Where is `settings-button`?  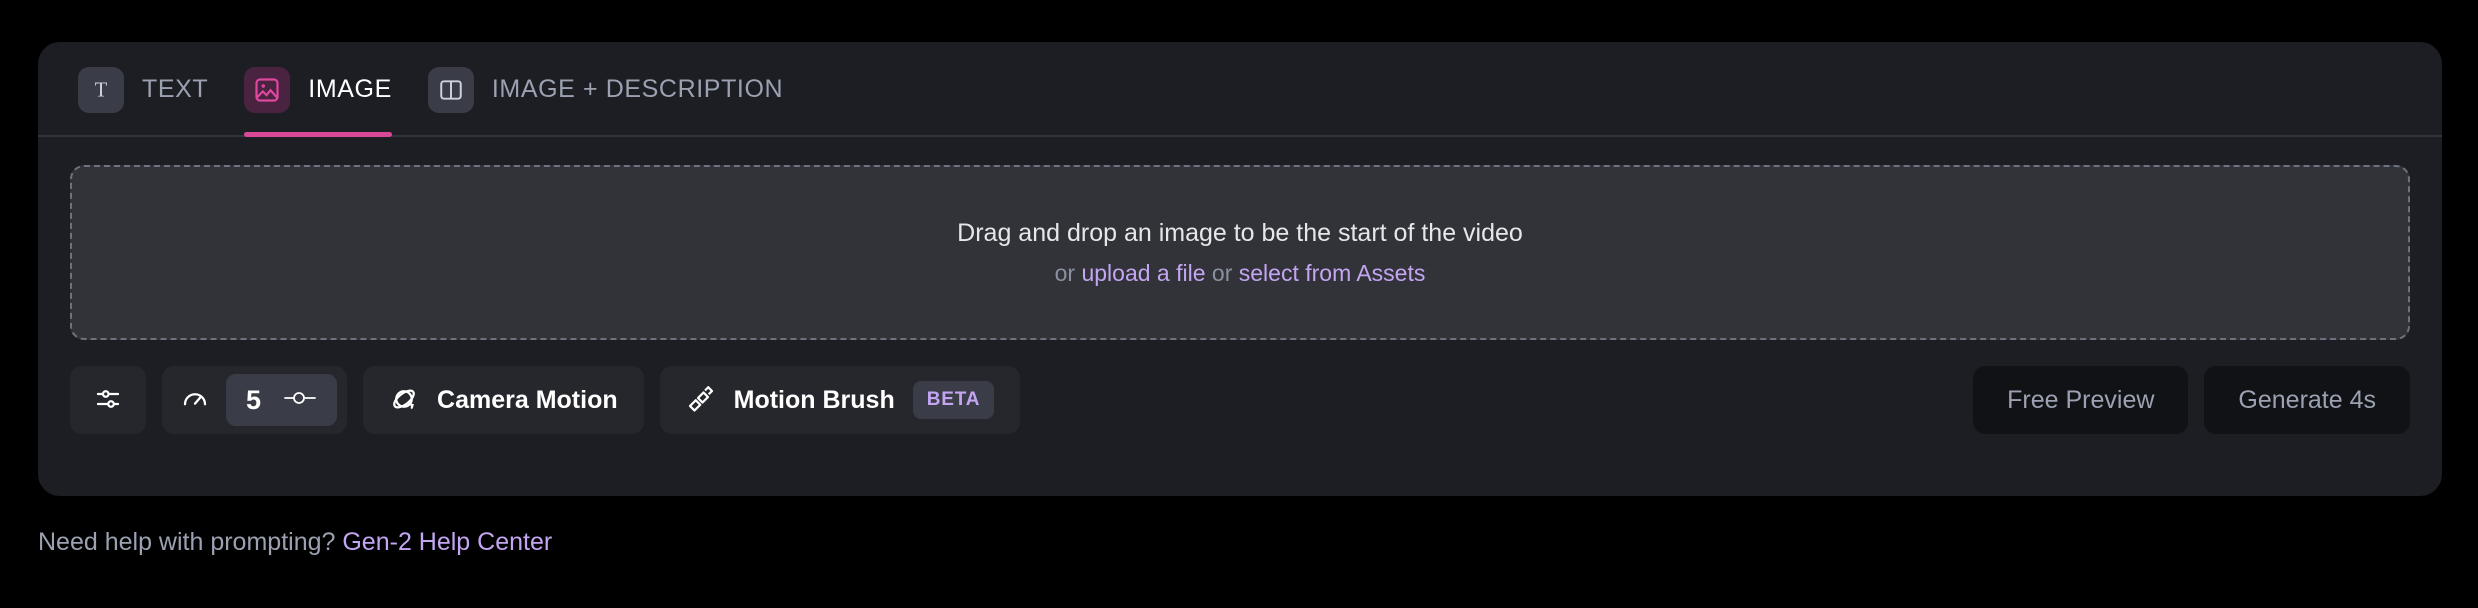 settings-button is located at coordinates (108, 400).